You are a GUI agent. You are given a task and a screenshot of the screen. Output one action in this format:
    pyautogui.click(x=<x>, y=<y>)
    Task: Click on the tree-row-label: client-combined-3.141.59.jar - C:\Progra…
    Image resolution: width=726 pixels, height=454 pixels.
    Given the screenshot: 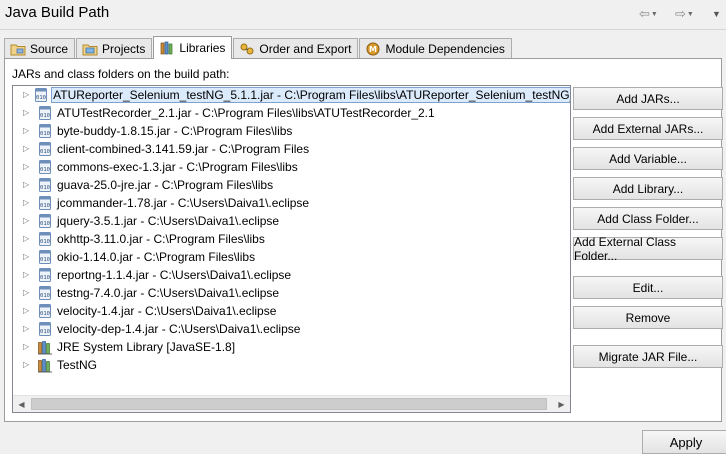 What is the action you would take?
    pyautogui.click(x=183, y=149)
    